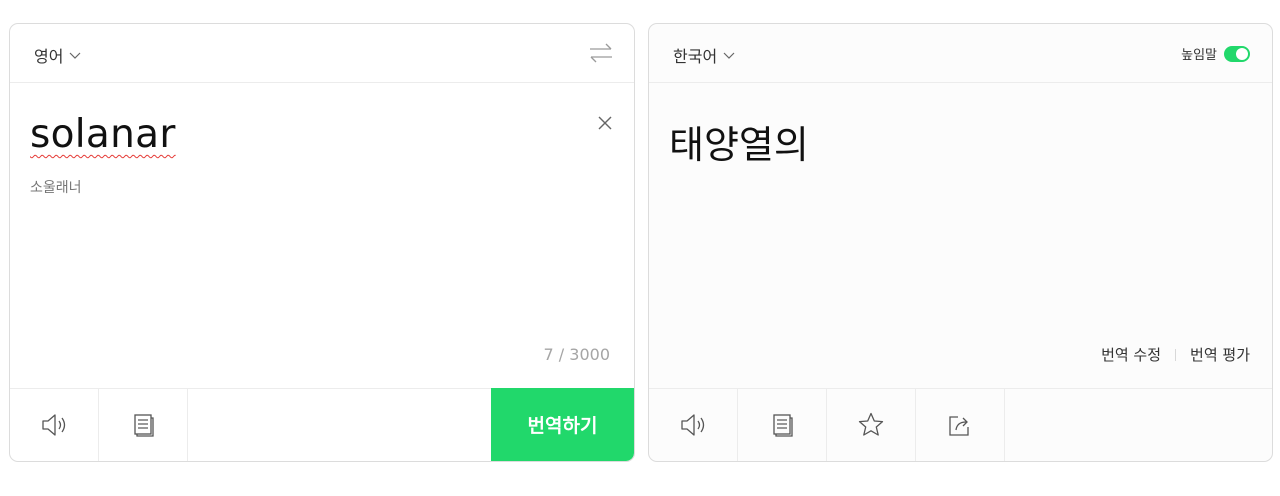  I want to click on translation-actions: 번역 수정 번역 평가, so click(1175, 354).